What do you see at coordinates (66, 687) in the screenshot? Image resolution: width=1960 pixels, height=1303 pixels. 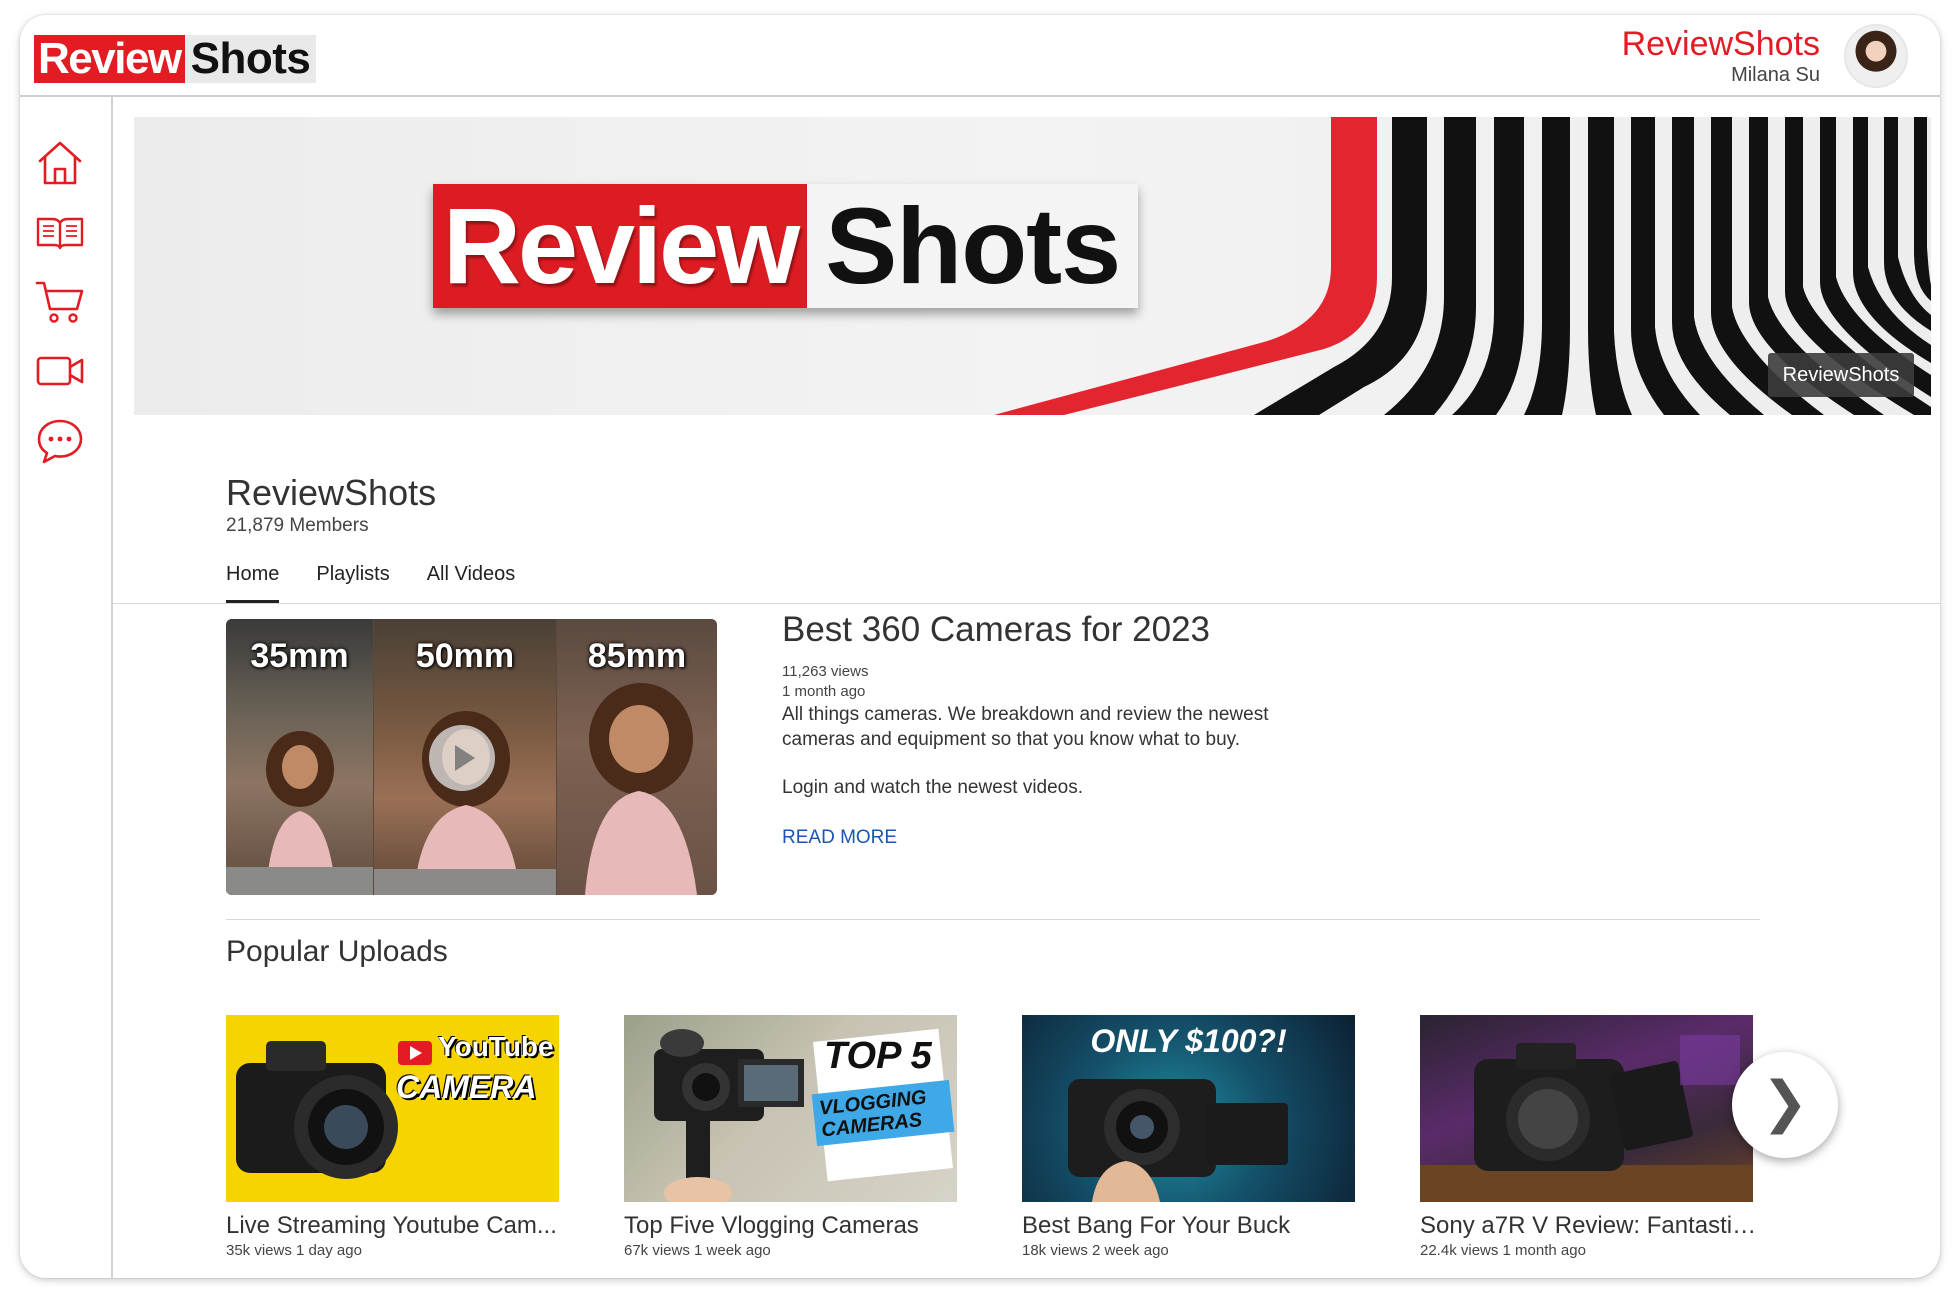 I see `sidebar` at bounding box center [66, 687].